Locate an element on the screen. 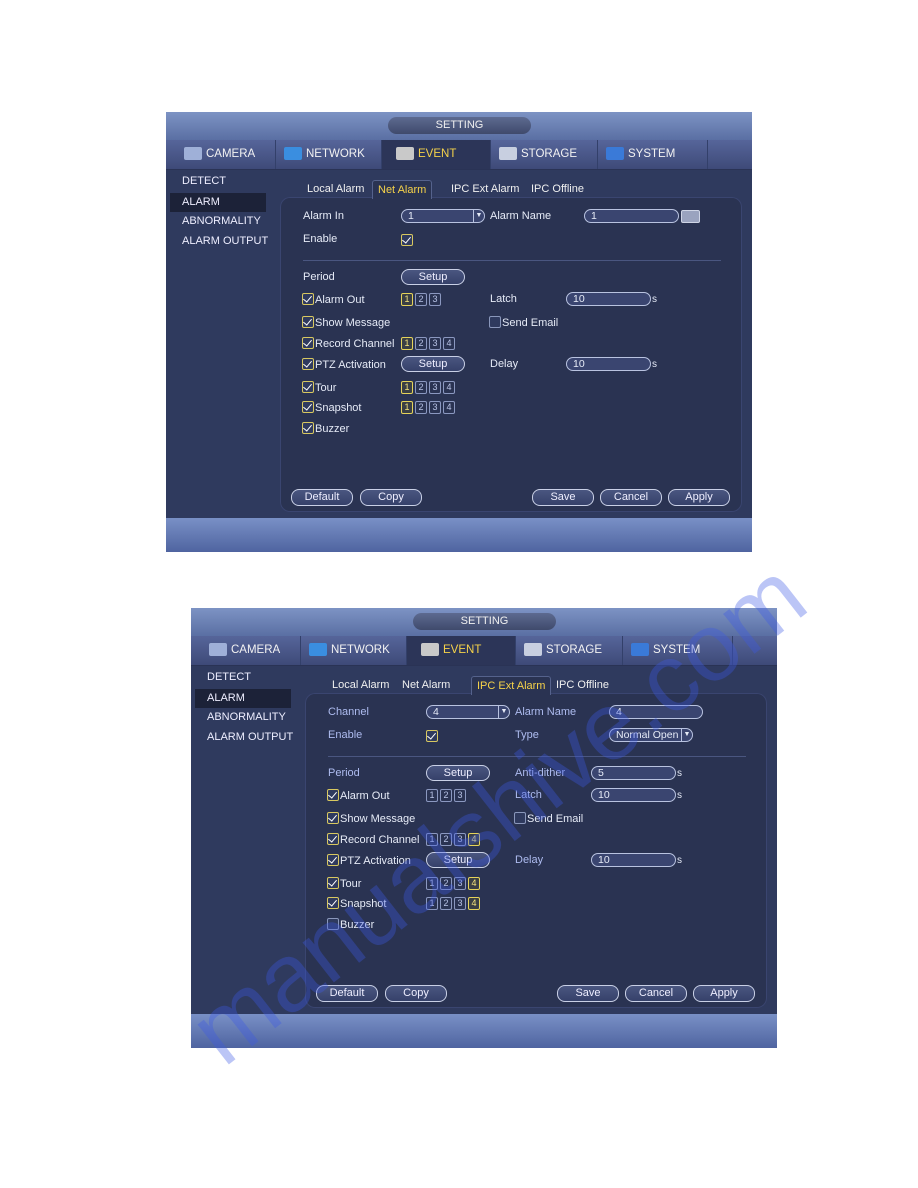 This screenshot has height=1188, width=918. subtab-net-alarm: Net Alarm is located at coordinates (402, 189).